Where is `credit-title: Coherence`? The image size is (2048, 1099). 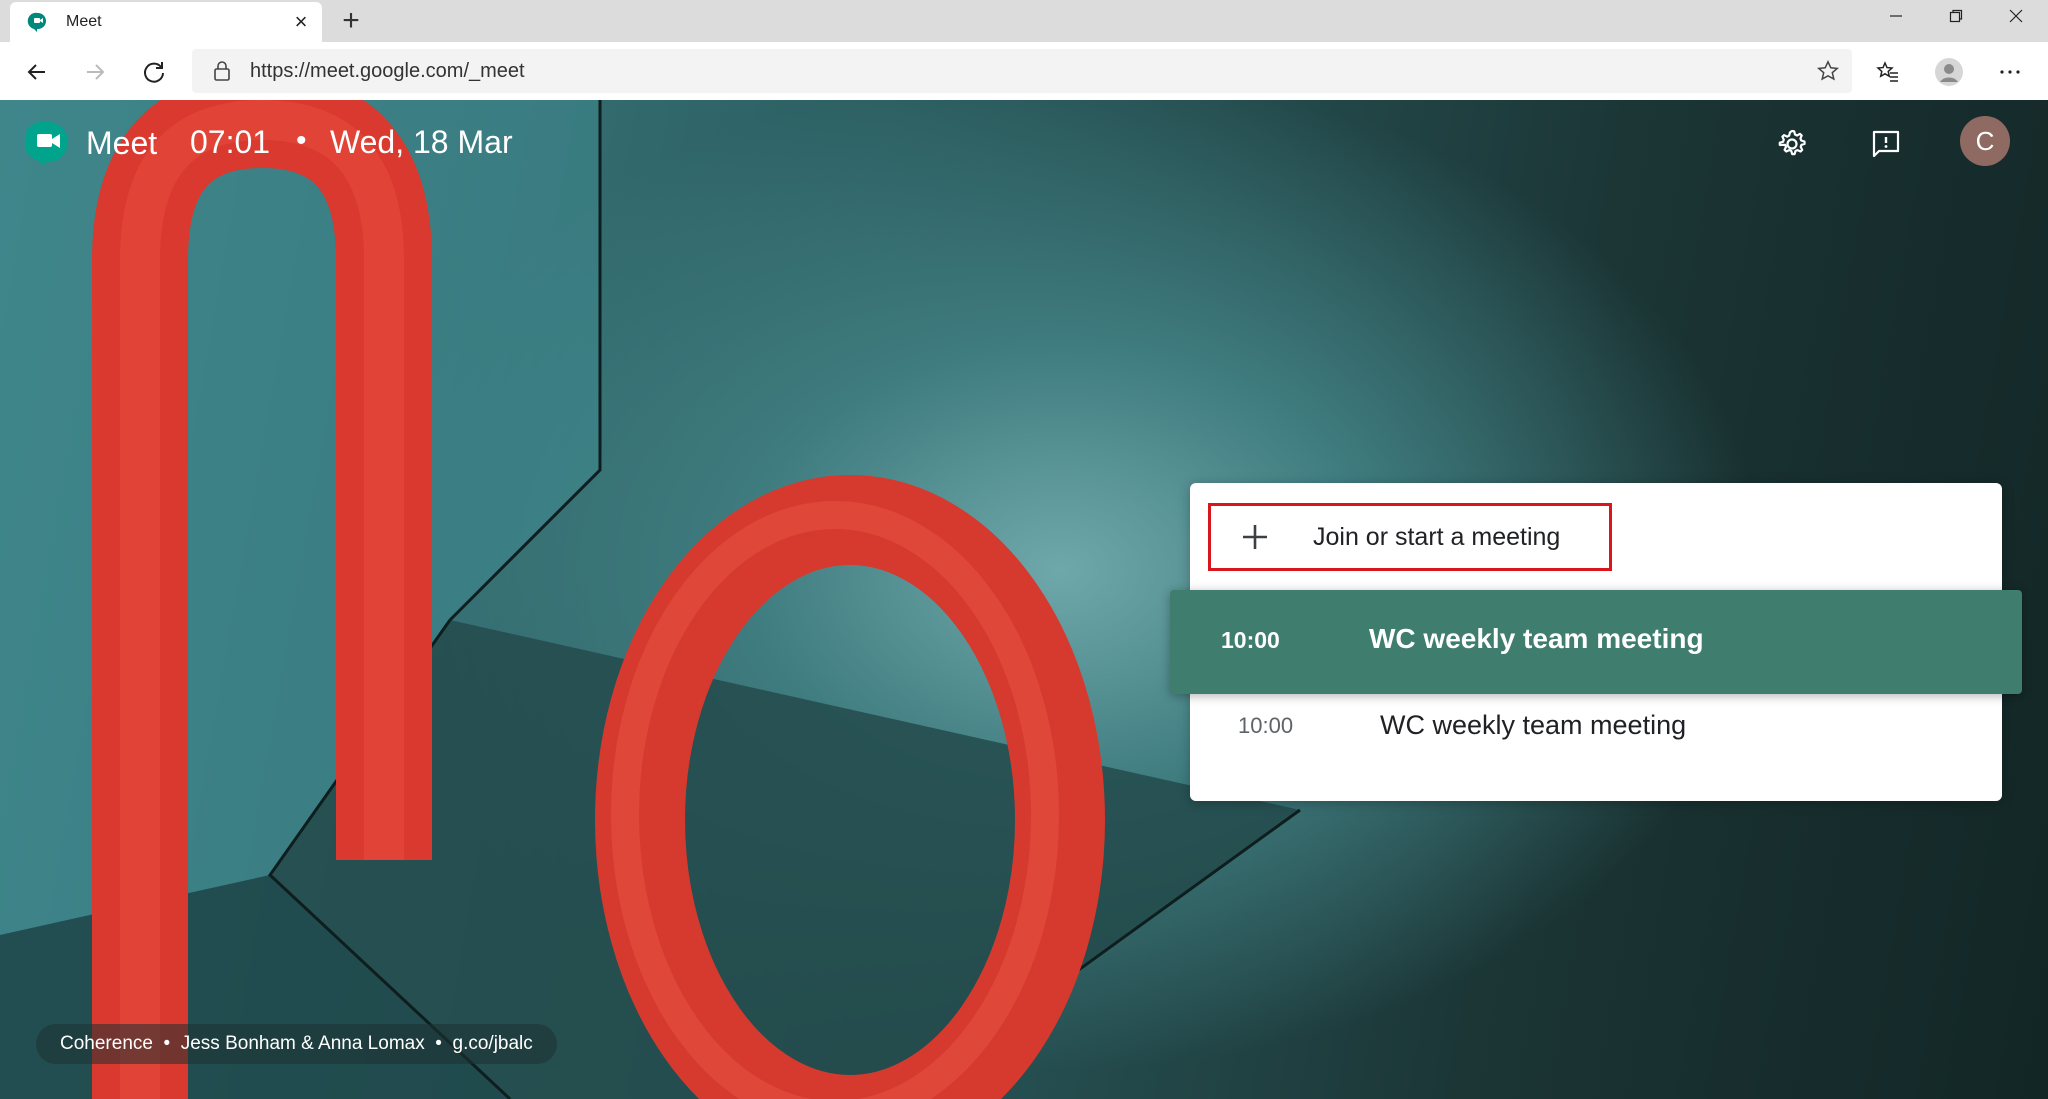 credit-title: Coherence is located at coordinates (106, 1043).